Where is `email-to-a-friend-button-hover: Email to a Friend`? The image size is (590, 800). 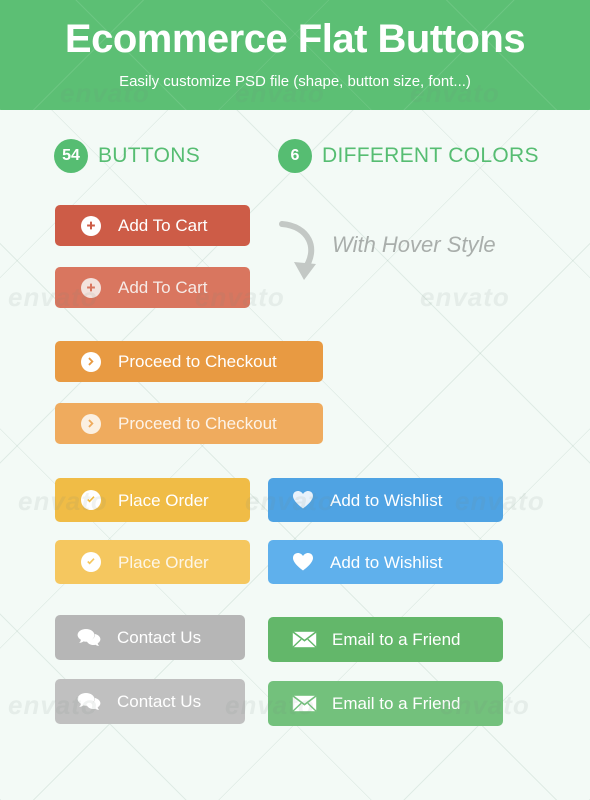 email-to-a-friend-button-hover: Email to a Friend is located at coordinates (385, 703).